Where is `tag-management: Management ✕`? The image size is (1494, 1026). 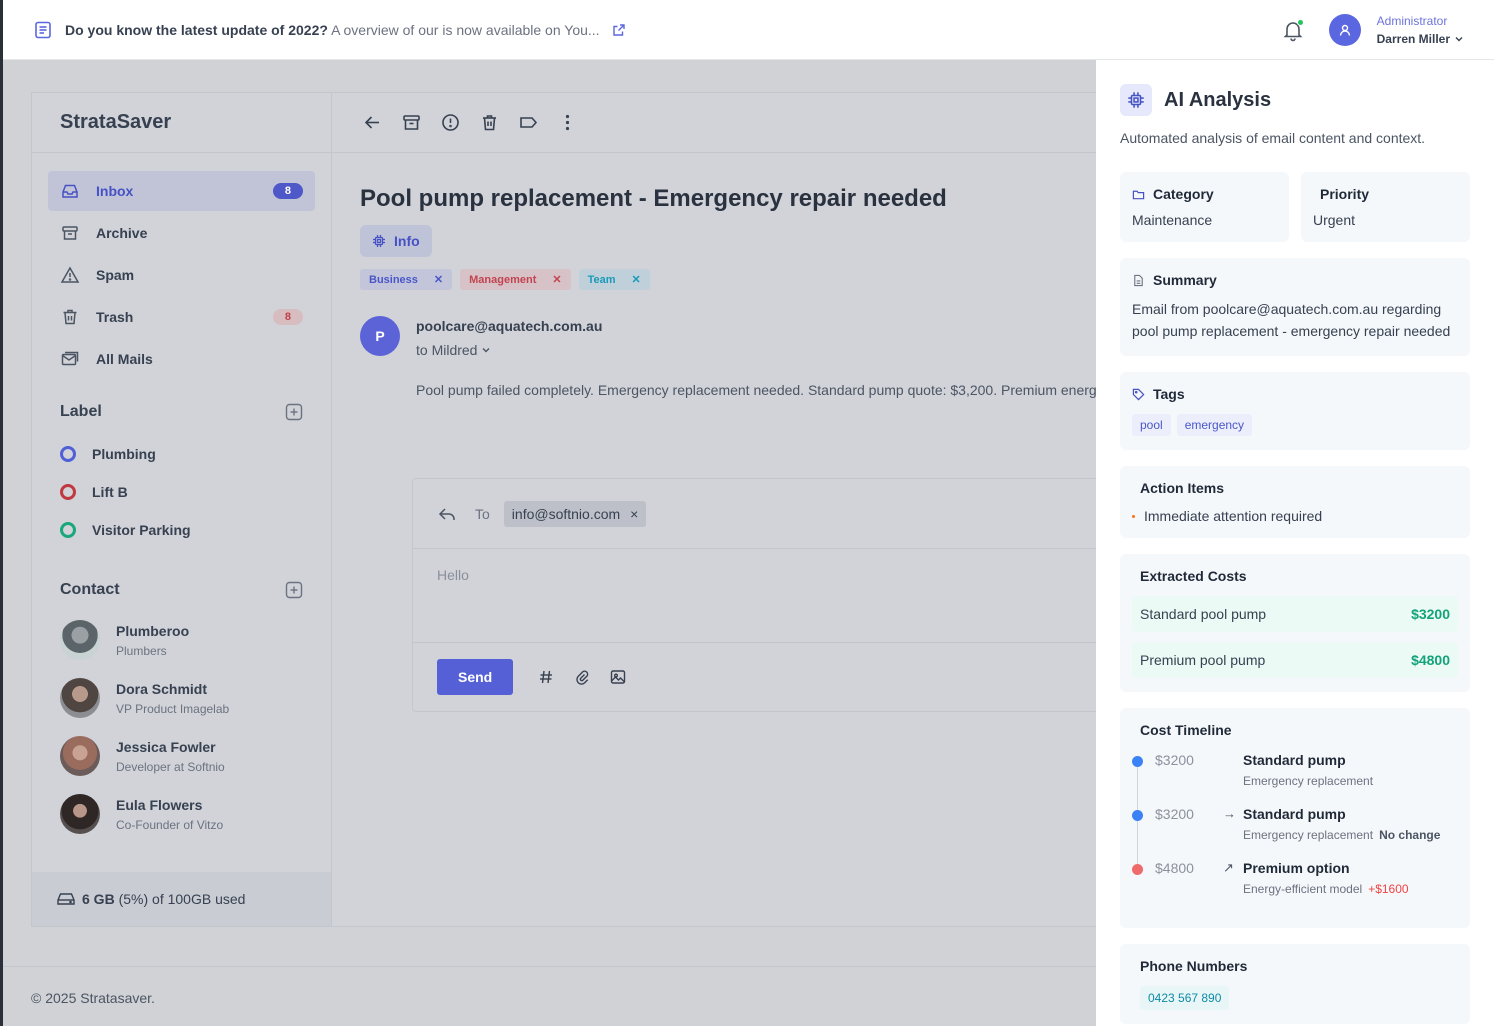 tag-management: Management ✕ is located at coordinates (515, 279).